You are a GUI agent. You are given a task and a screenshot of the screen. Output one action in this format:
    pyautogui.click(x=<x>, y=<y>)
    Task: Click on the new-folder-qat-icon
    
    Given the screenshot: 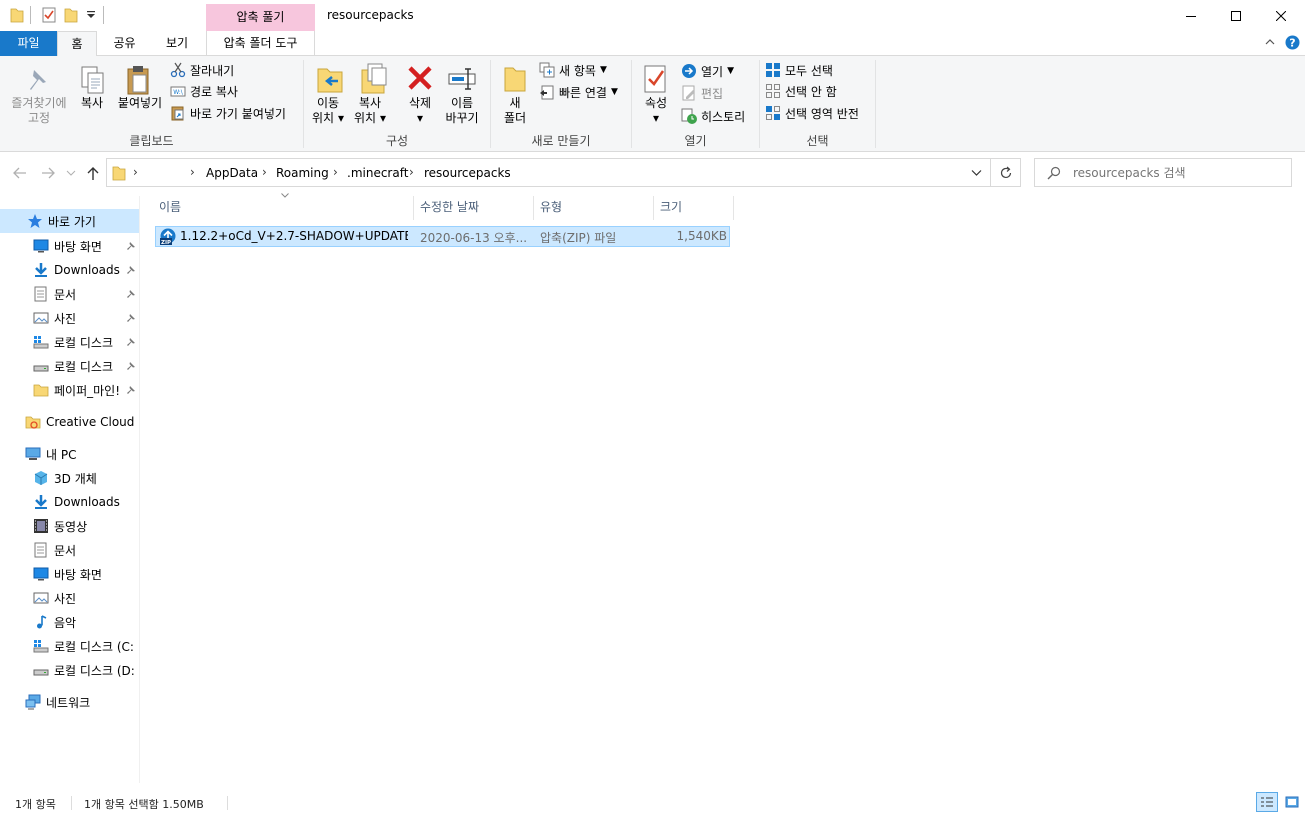 What is the action you would take?
    pyautogui.click(x=71, y=15)
    